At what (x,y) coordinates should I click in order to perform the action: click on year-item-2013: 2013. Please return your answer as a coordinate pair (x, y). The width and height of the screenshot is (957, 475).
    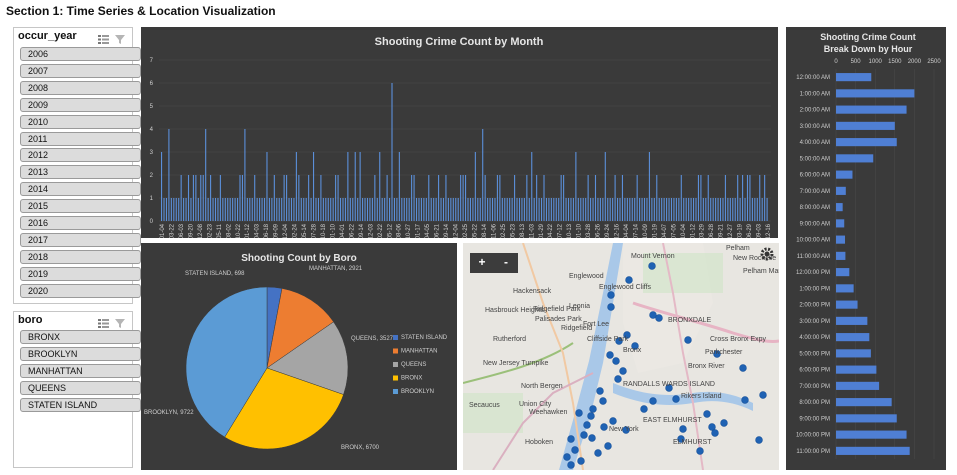
    Looking at the image, I should click on (80, 172).